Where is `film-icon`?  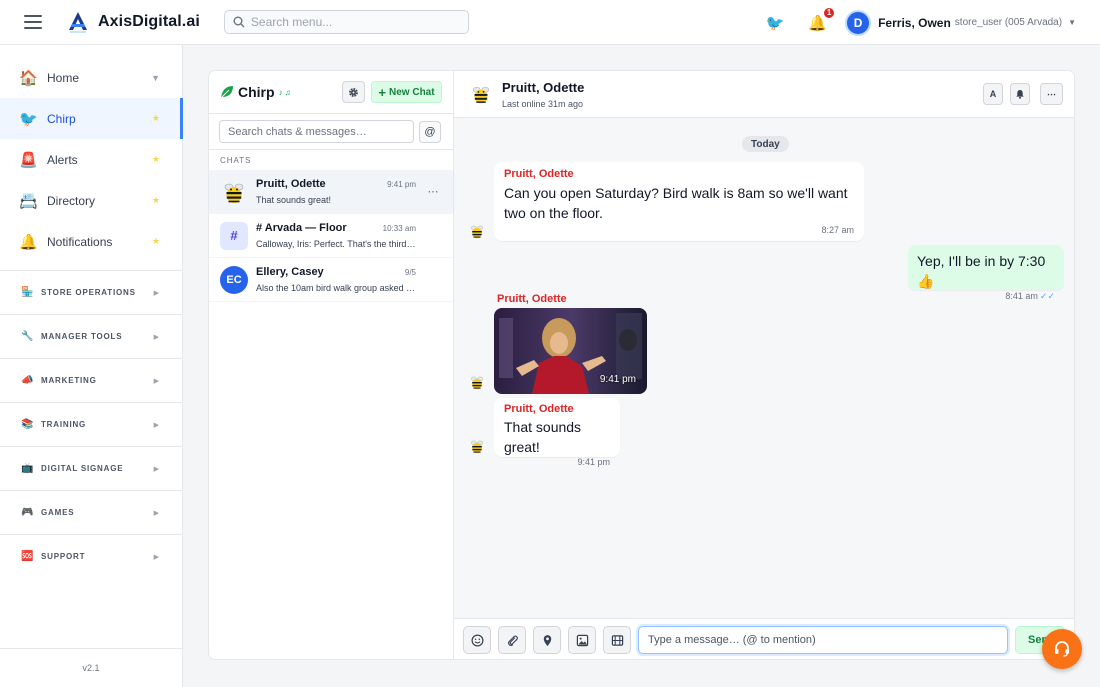
film-icon is located at coordinates (617, 640).